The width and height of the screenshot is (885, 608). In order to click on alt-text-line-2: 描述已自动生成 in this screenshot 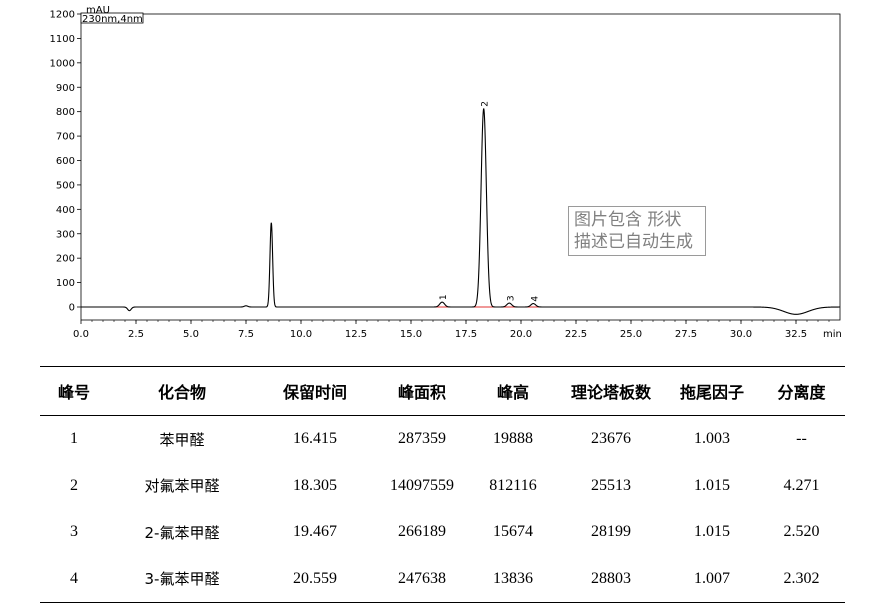, I will do `click(633, 242)`.